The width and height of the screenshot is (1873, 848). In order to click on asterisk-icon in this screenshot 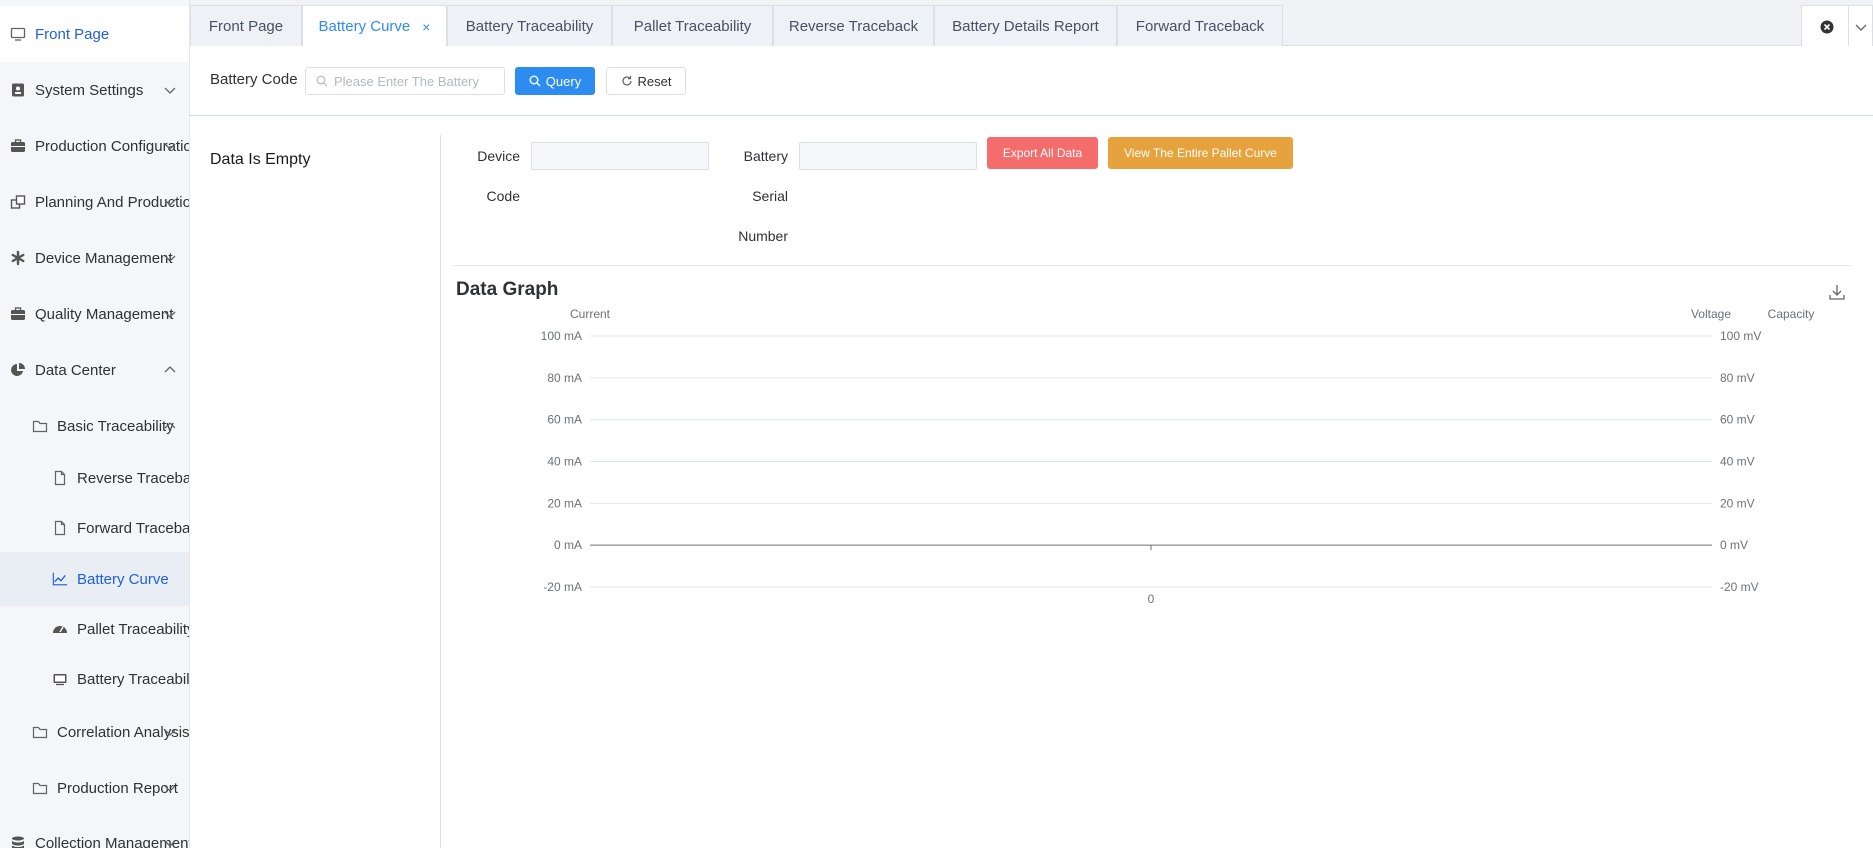, I will do `click(18, 258)`.